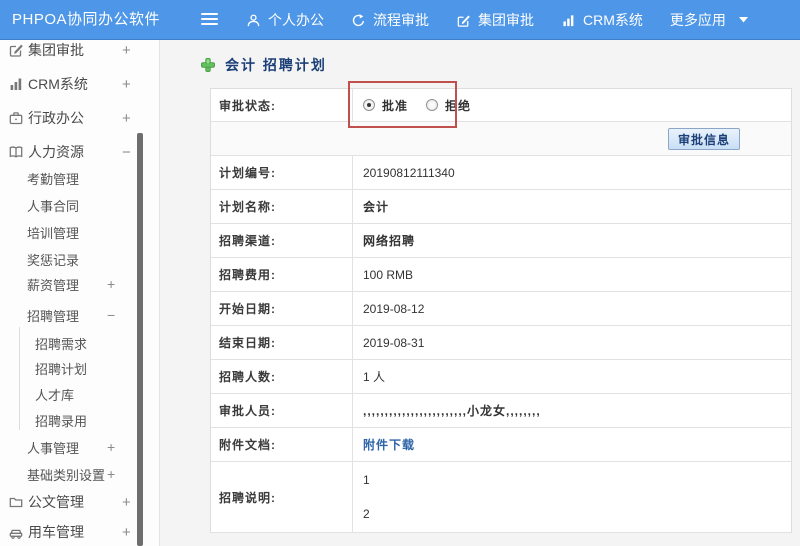 The width and height of the screenshot is (800, 546). I want to click on sidebar-item-recruitment-mgmt: 招聘管理 −, so click(80, 315).